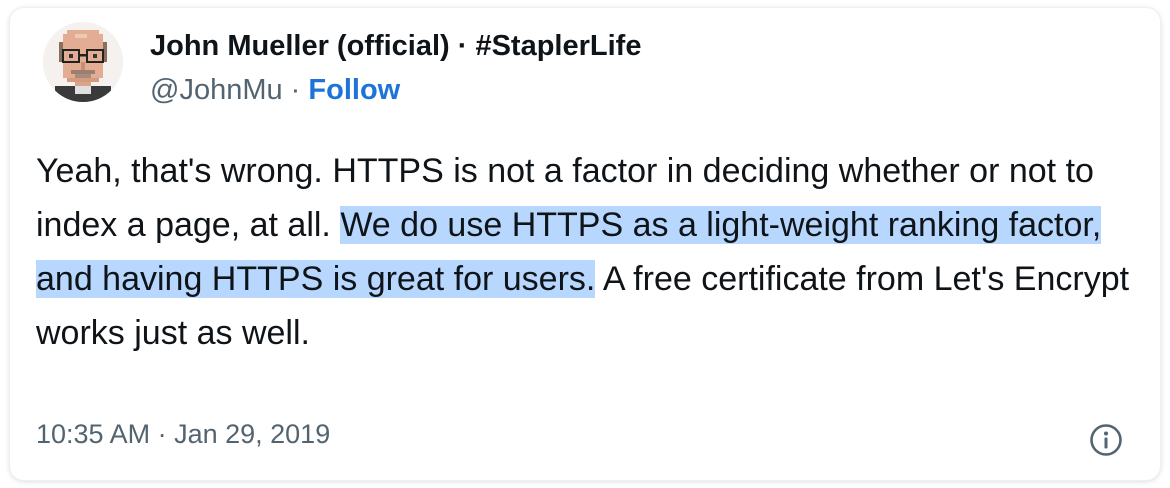 Image resolution: width=1170 pixels, height=488 pixels. I want to click on avatar-icon, so click(83, 62).